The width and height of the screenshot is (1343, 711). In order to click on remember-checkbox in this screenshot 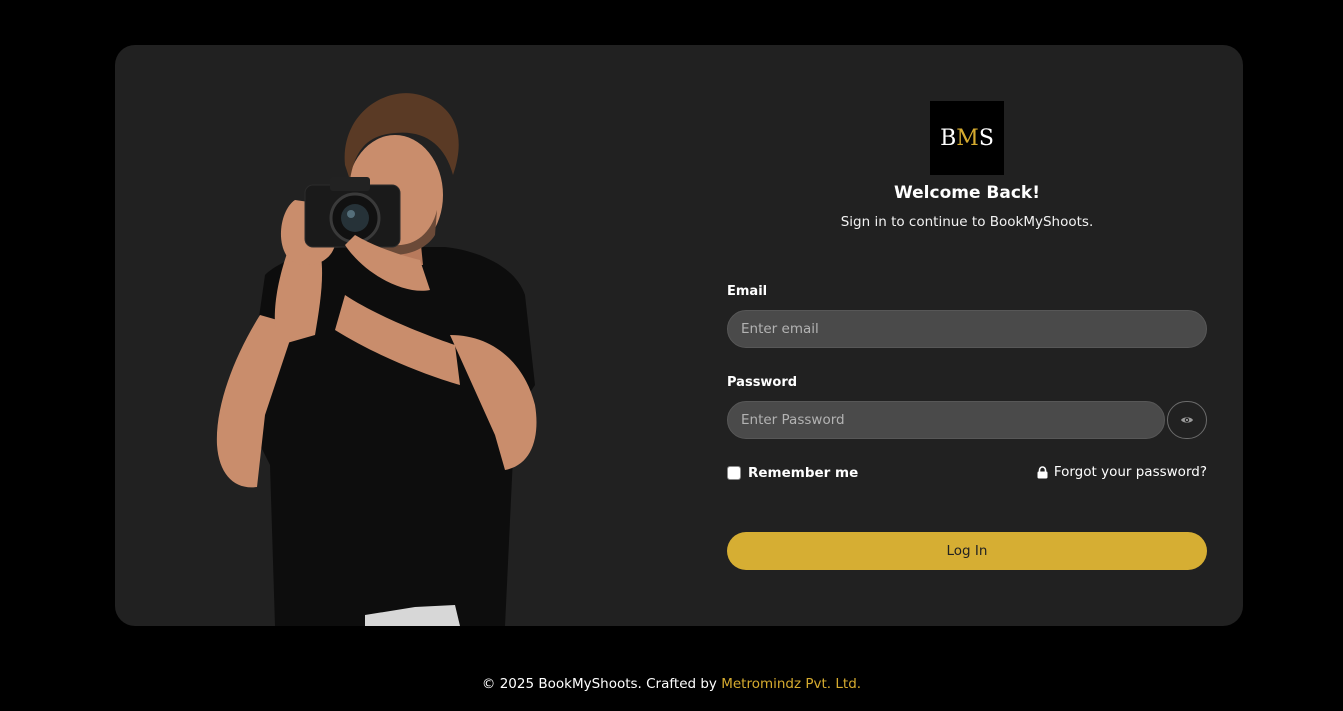, I will do `click(734, 473)`.